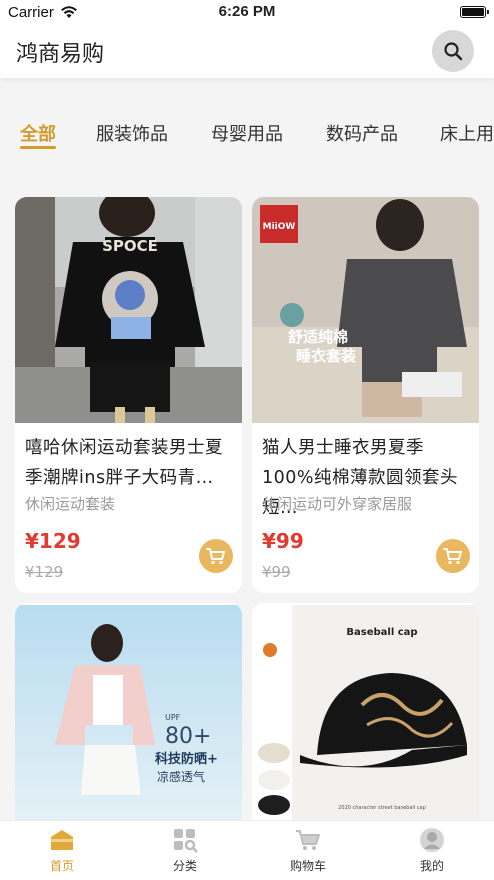 The width and height of the screenshot is (494, 880). I want to click on tab-profile-label: 我的, so click(431, 866).